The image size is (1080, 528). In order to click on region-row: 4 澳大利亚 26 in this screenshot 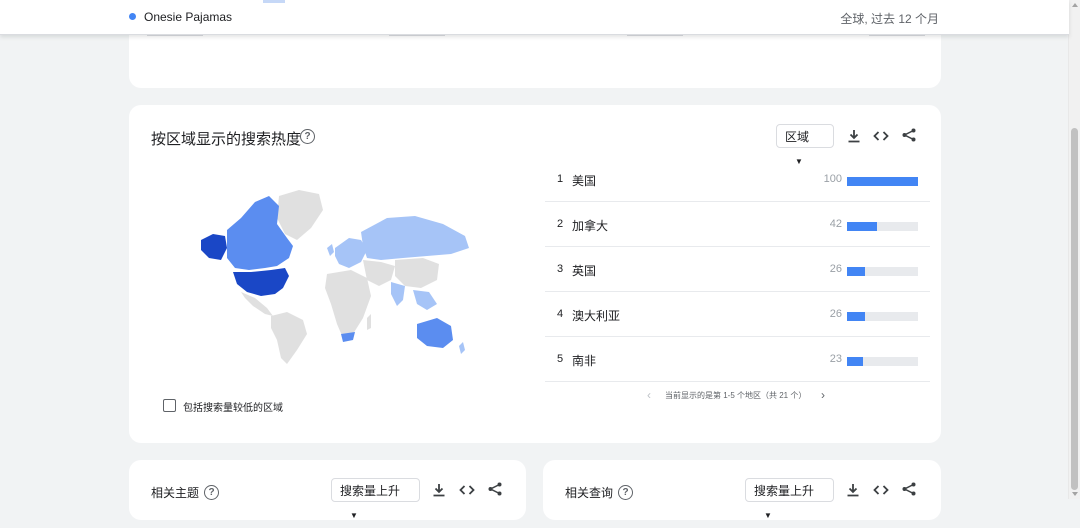, I will do `click(737, 314)`.